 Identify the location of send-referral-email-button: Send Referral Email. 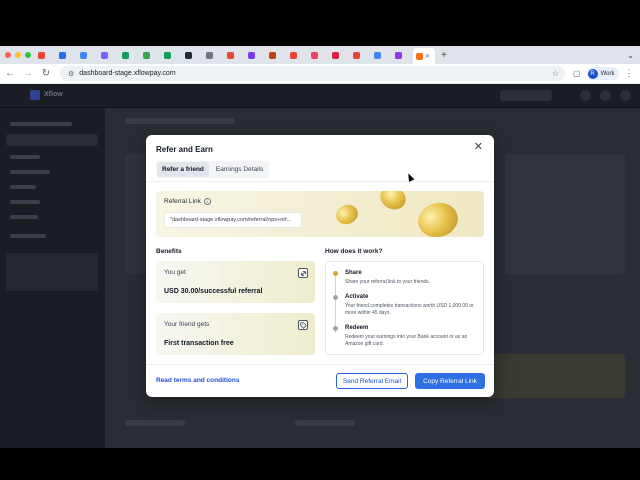
(372, 381).